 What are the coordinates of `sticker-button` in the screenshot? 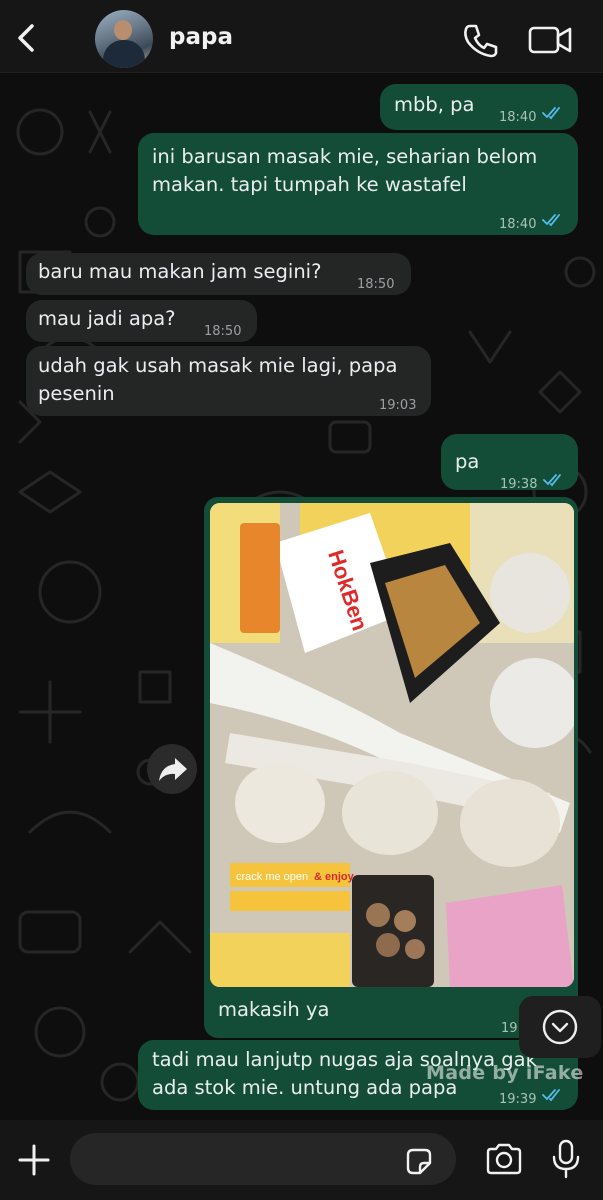 It's located at (419, 1162).